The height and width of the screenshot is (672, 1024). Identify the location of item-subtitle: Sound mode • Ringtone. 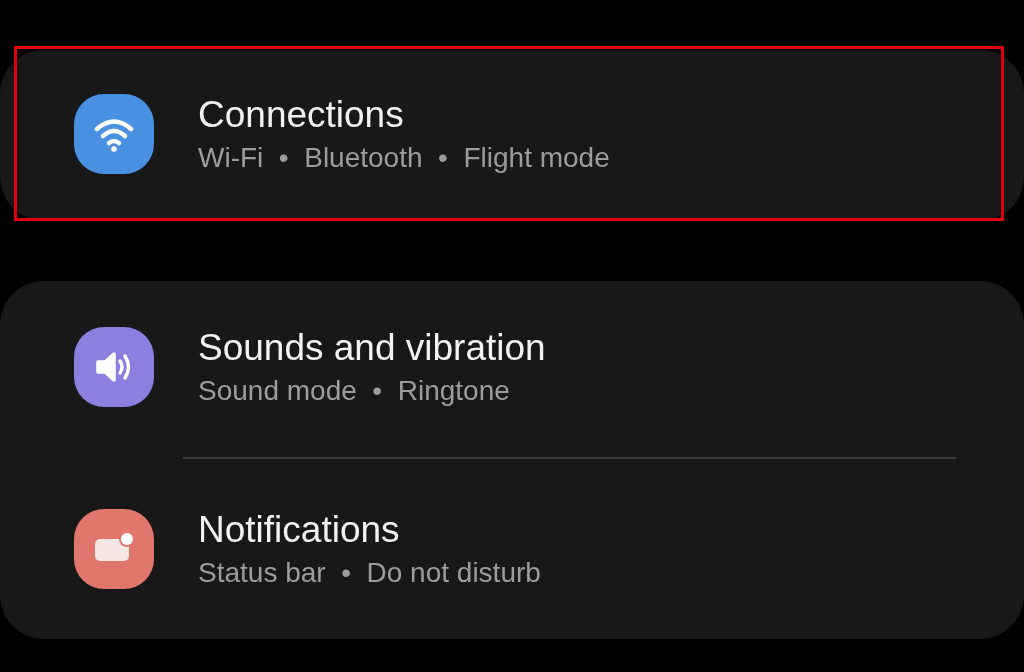
(354, 391).